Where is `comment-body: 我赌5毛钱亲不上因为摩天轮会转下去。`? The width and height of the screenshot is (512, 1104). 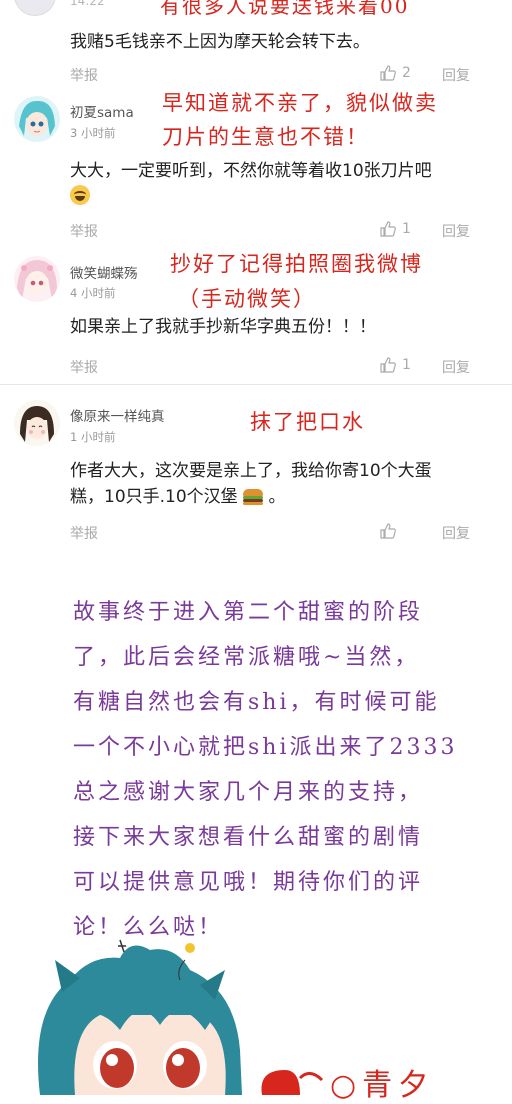 comment-body: 我赌5毛钱亲不上因为摩天轮会转下去。 is located at coordinates (220, 42).